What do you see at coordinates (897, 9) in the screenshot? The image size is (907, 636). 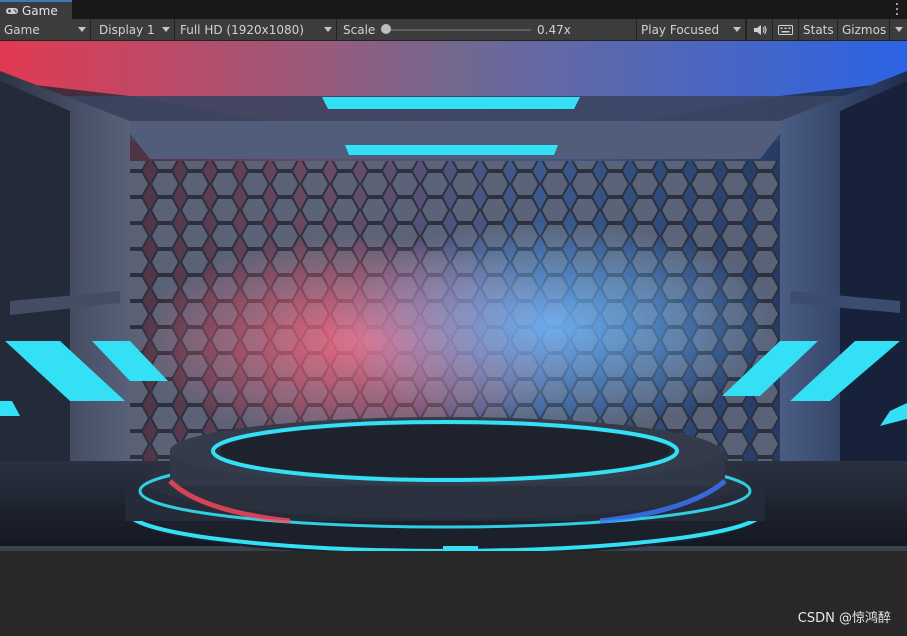 I see `more-options-icon` at bounding box center [897, 9].